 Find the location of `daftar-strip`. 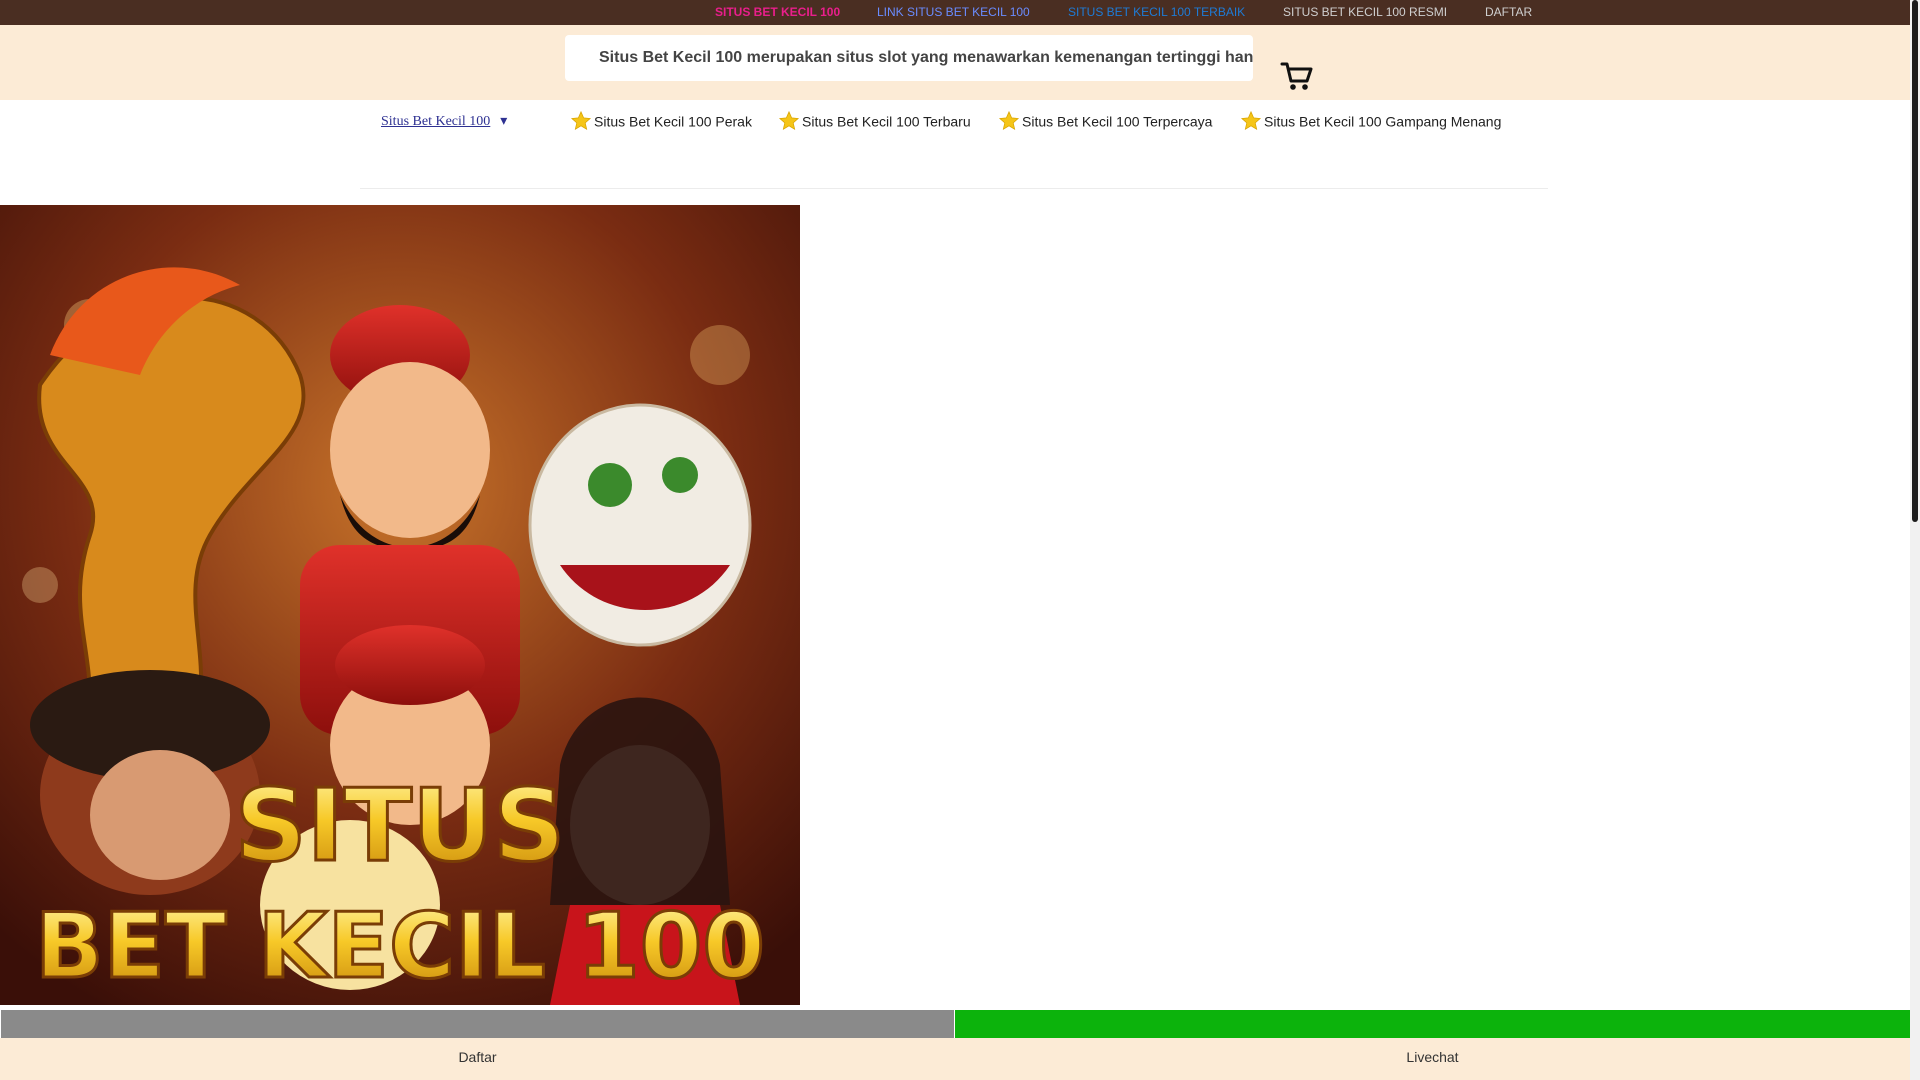

daftar-strip is located at coordinates (477, 1024).